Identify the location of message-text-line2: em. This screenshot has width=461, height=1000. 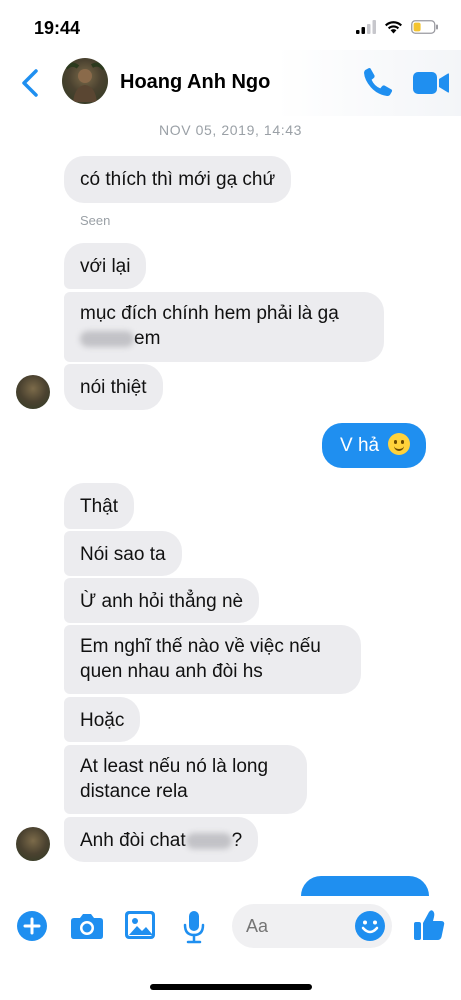
(224, 338).